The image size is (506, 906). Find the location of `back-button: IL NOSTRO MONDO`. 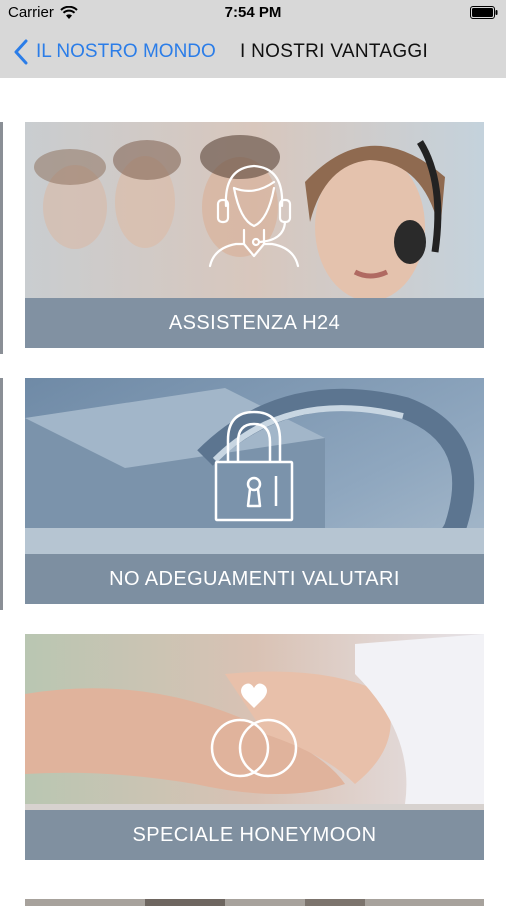

back-button: IL NOSTRO MONDO is located at coordinates (115, 52).